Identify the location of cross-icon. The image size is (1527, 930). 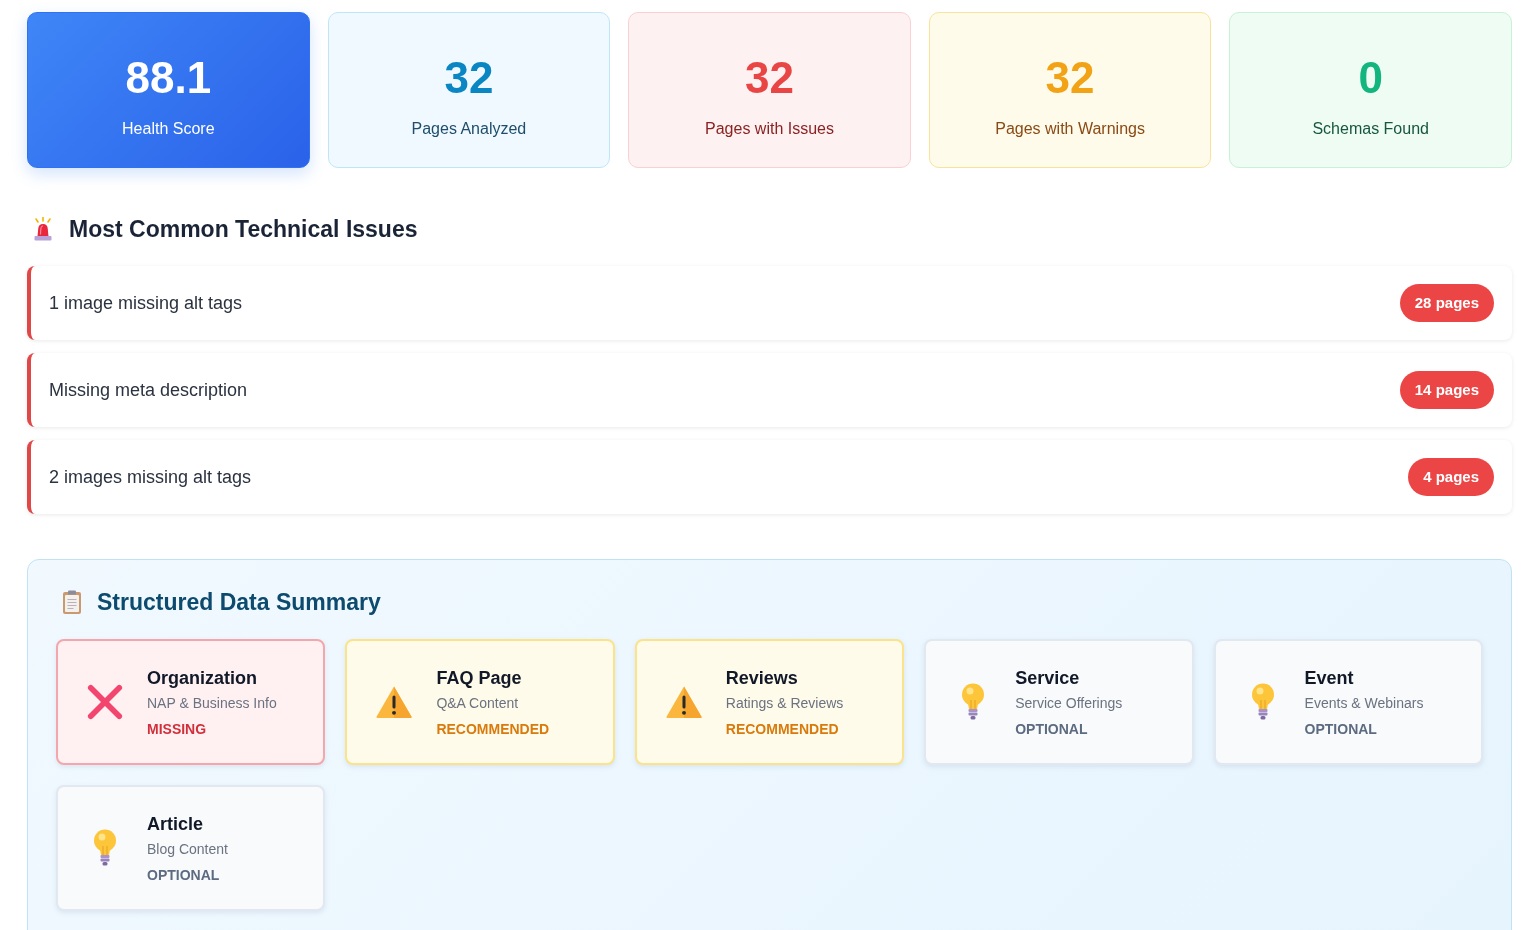
(105, 702).